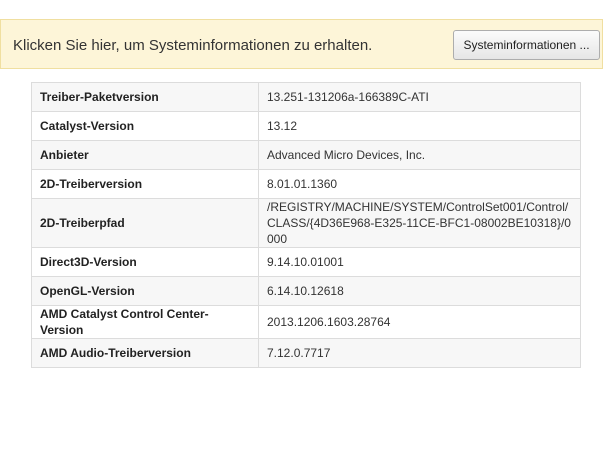 Image resolution: width=605 pixels, height=455 pixels. I want to click on table-row: AMD Audio-Treiberversion 7.12.0.7717, so click(306, 353).